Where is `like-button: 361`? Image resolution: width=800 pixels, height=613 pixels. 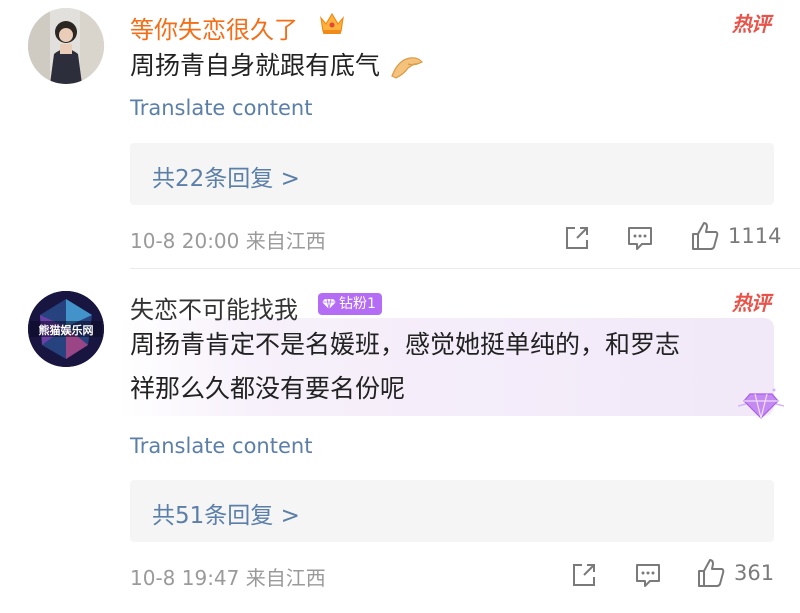 like-button: 361 is located at coordinates (735, 573).